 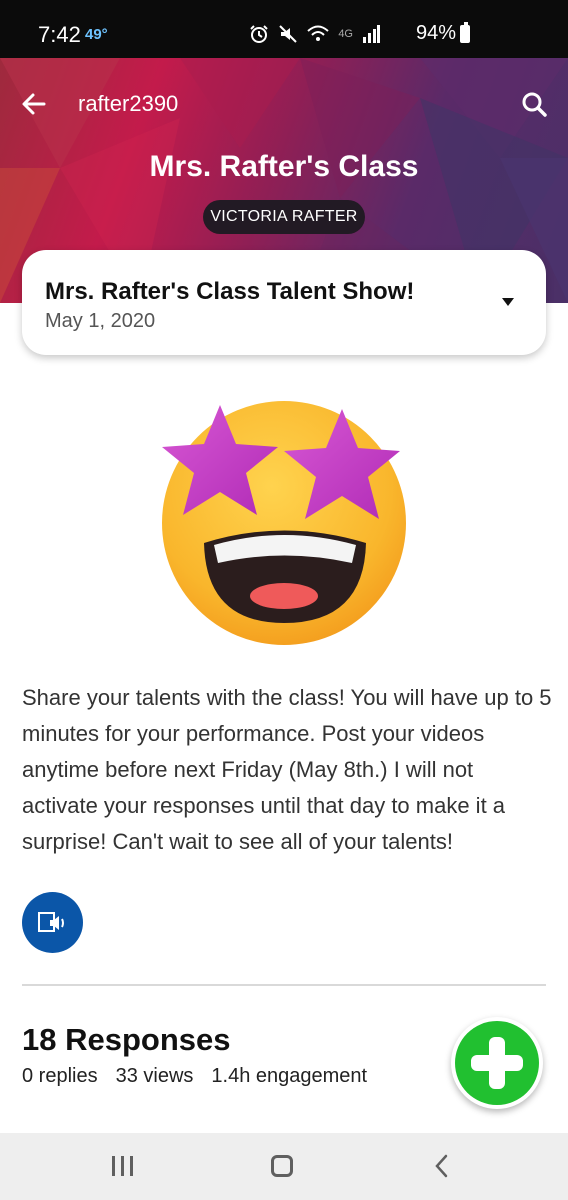 What do you see at coordinates (259, 34) in the screenshot?
I see `alarm-icon` at bounding box center [259, 34].